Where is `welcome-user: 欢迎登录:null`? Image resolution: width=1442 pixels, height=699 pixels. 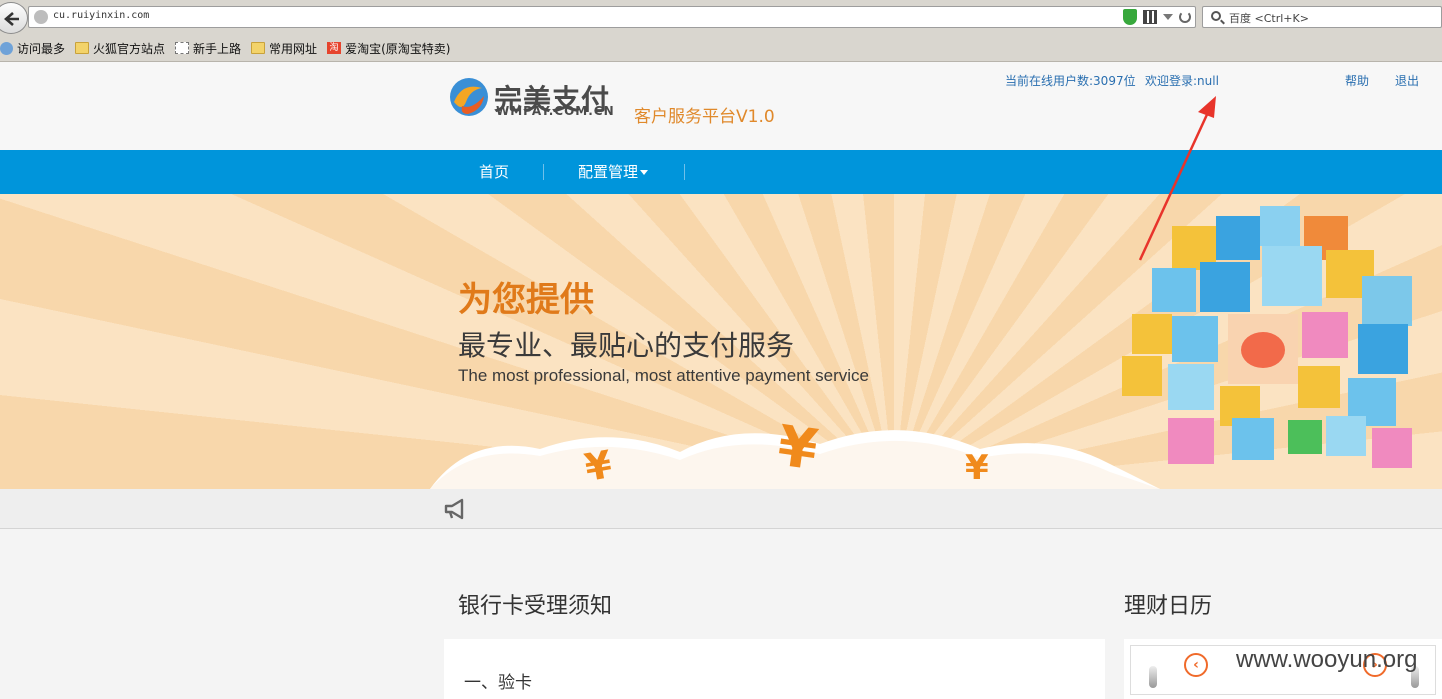
welcome-user: 欢迎登录:null is located at coordinates (1182, 81).